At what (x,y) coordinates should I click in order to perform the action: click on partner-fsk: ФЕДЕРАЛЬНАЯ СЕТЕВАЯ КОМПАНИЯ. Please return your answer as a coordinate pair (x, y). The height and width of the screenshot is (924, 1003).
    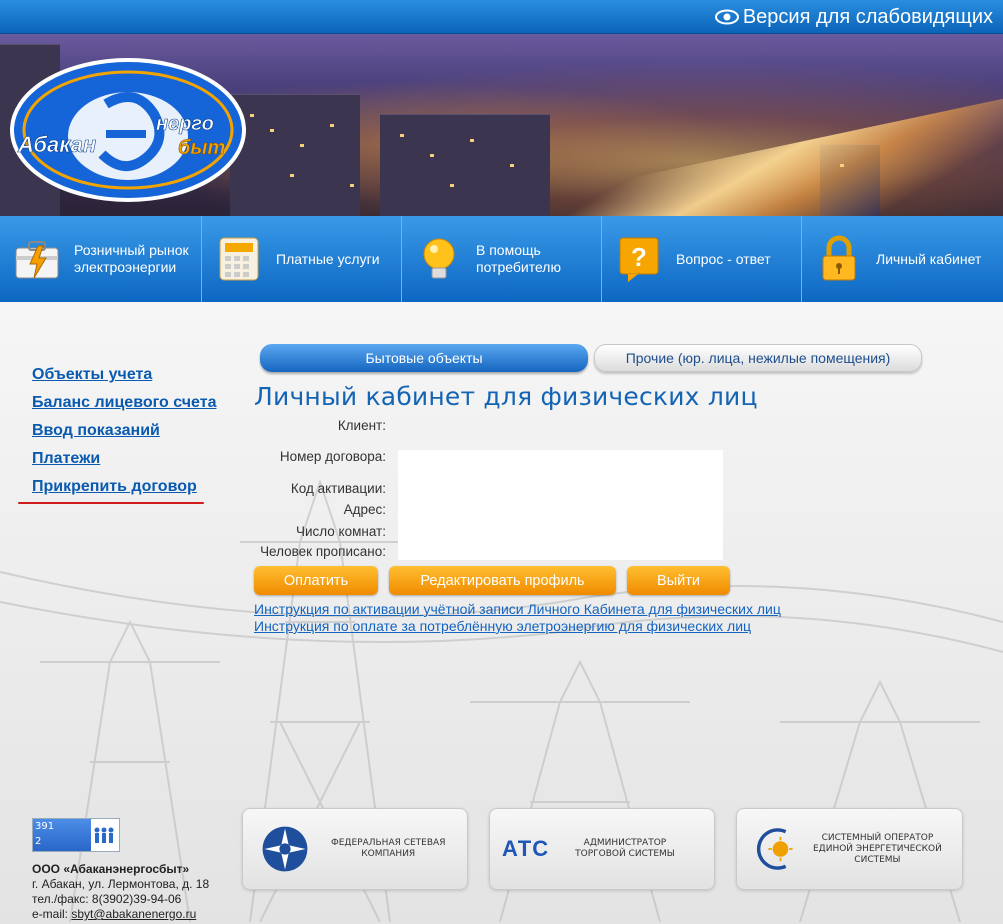
    Looking at the image, I should click on (355, 849).